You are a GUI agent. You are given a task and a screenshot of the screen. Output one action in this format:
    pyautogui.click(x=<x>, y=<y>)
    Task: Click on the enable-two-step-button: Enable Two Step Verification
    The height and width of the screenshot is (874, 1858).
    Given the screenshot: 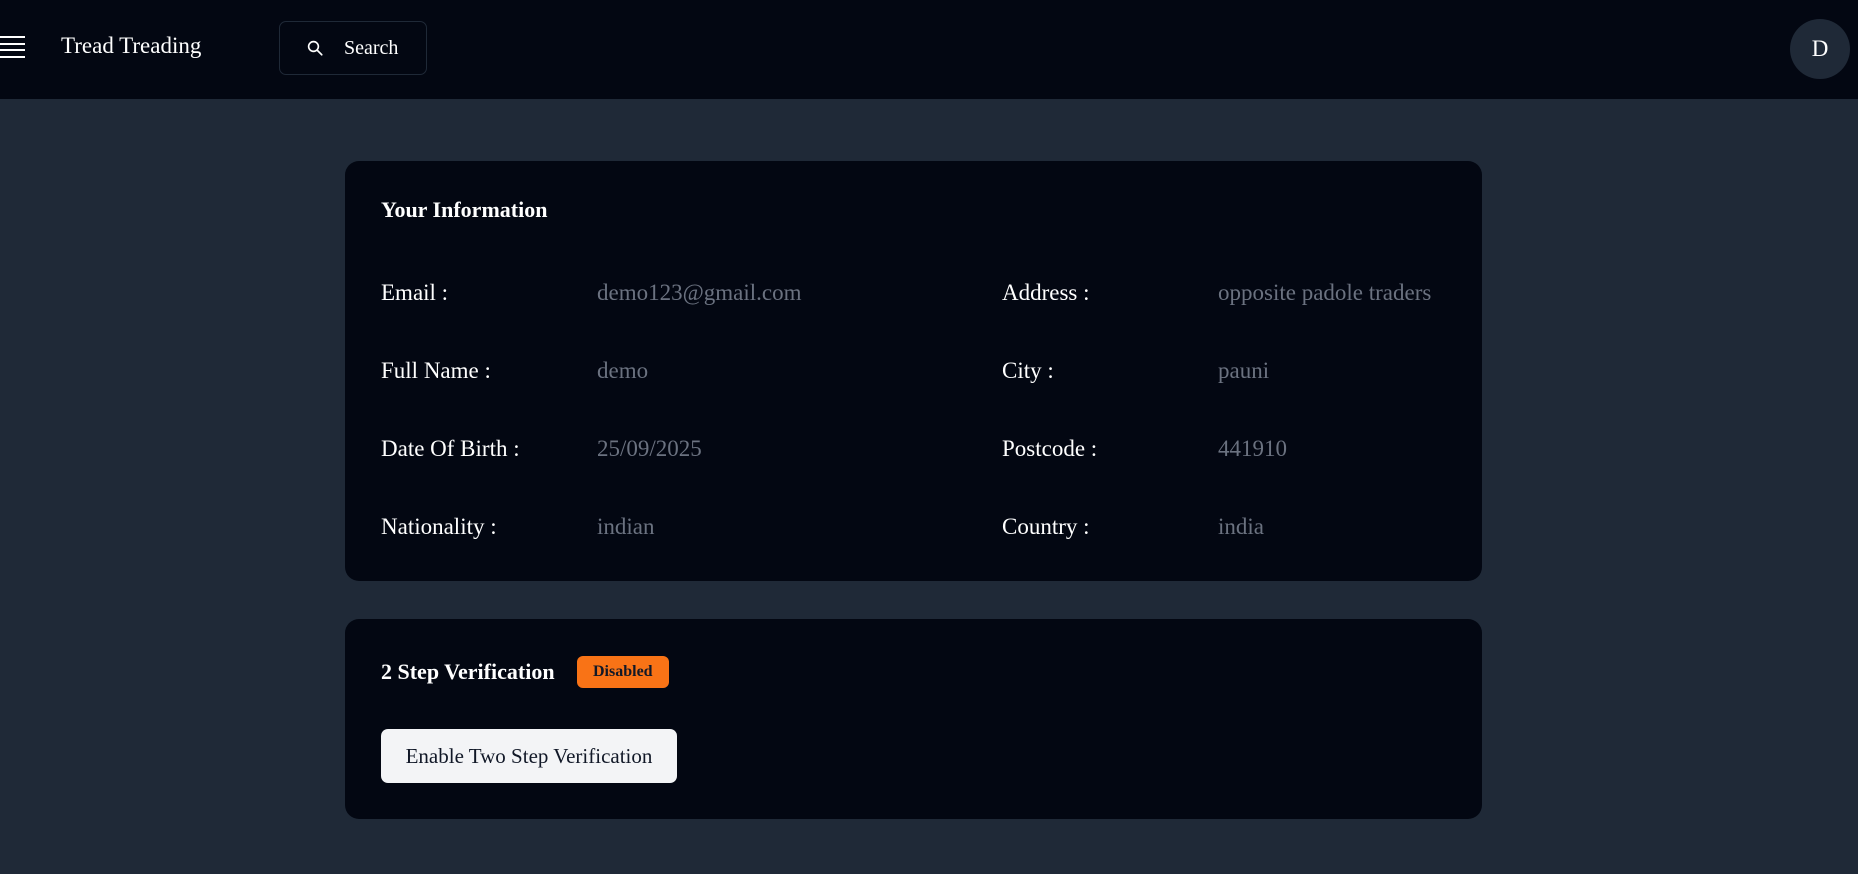 What is the action you would take?
    pyautogui.click(x=529, y=756)
    